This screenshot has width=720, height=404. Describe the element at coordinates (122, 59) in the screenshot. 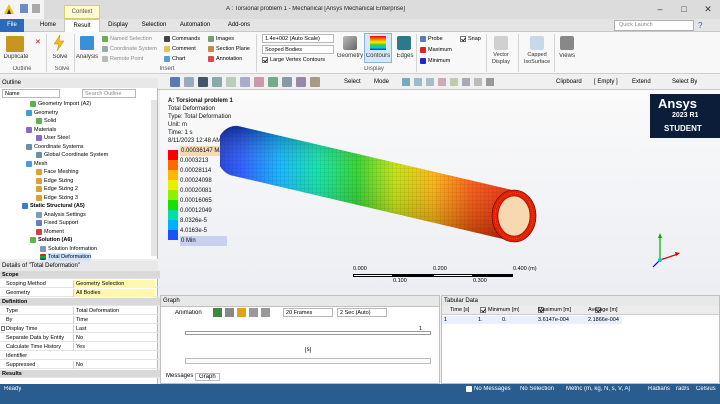

I see `remote-point-button: Remote Point` at that location.